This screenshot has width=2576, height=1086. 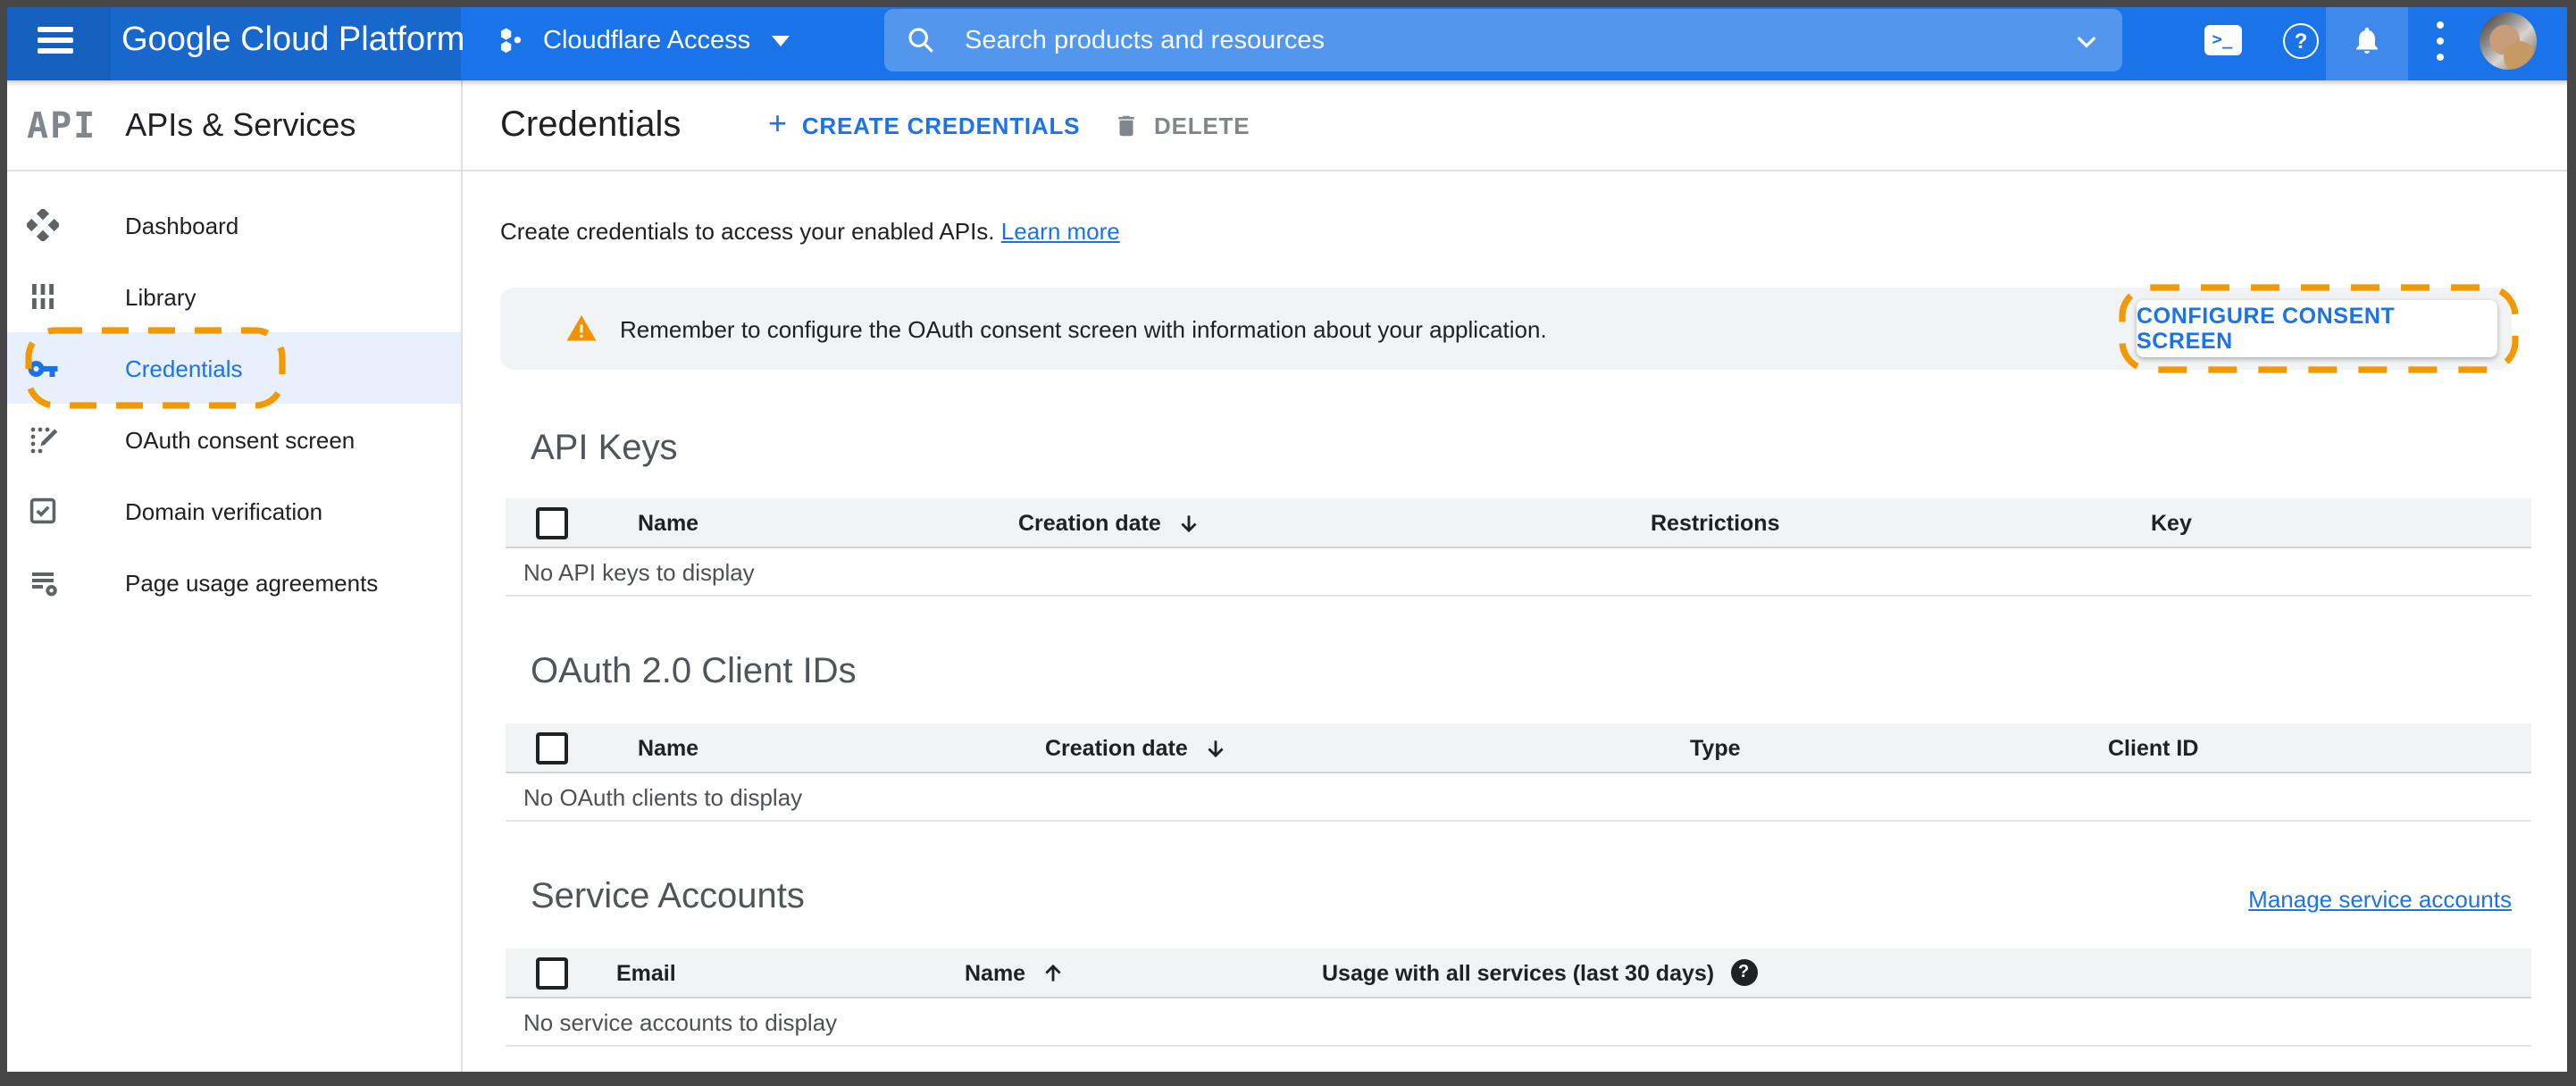 I want to click on manage-service-accounts-link: Manage service accounts, so click(x=2380, y=899).